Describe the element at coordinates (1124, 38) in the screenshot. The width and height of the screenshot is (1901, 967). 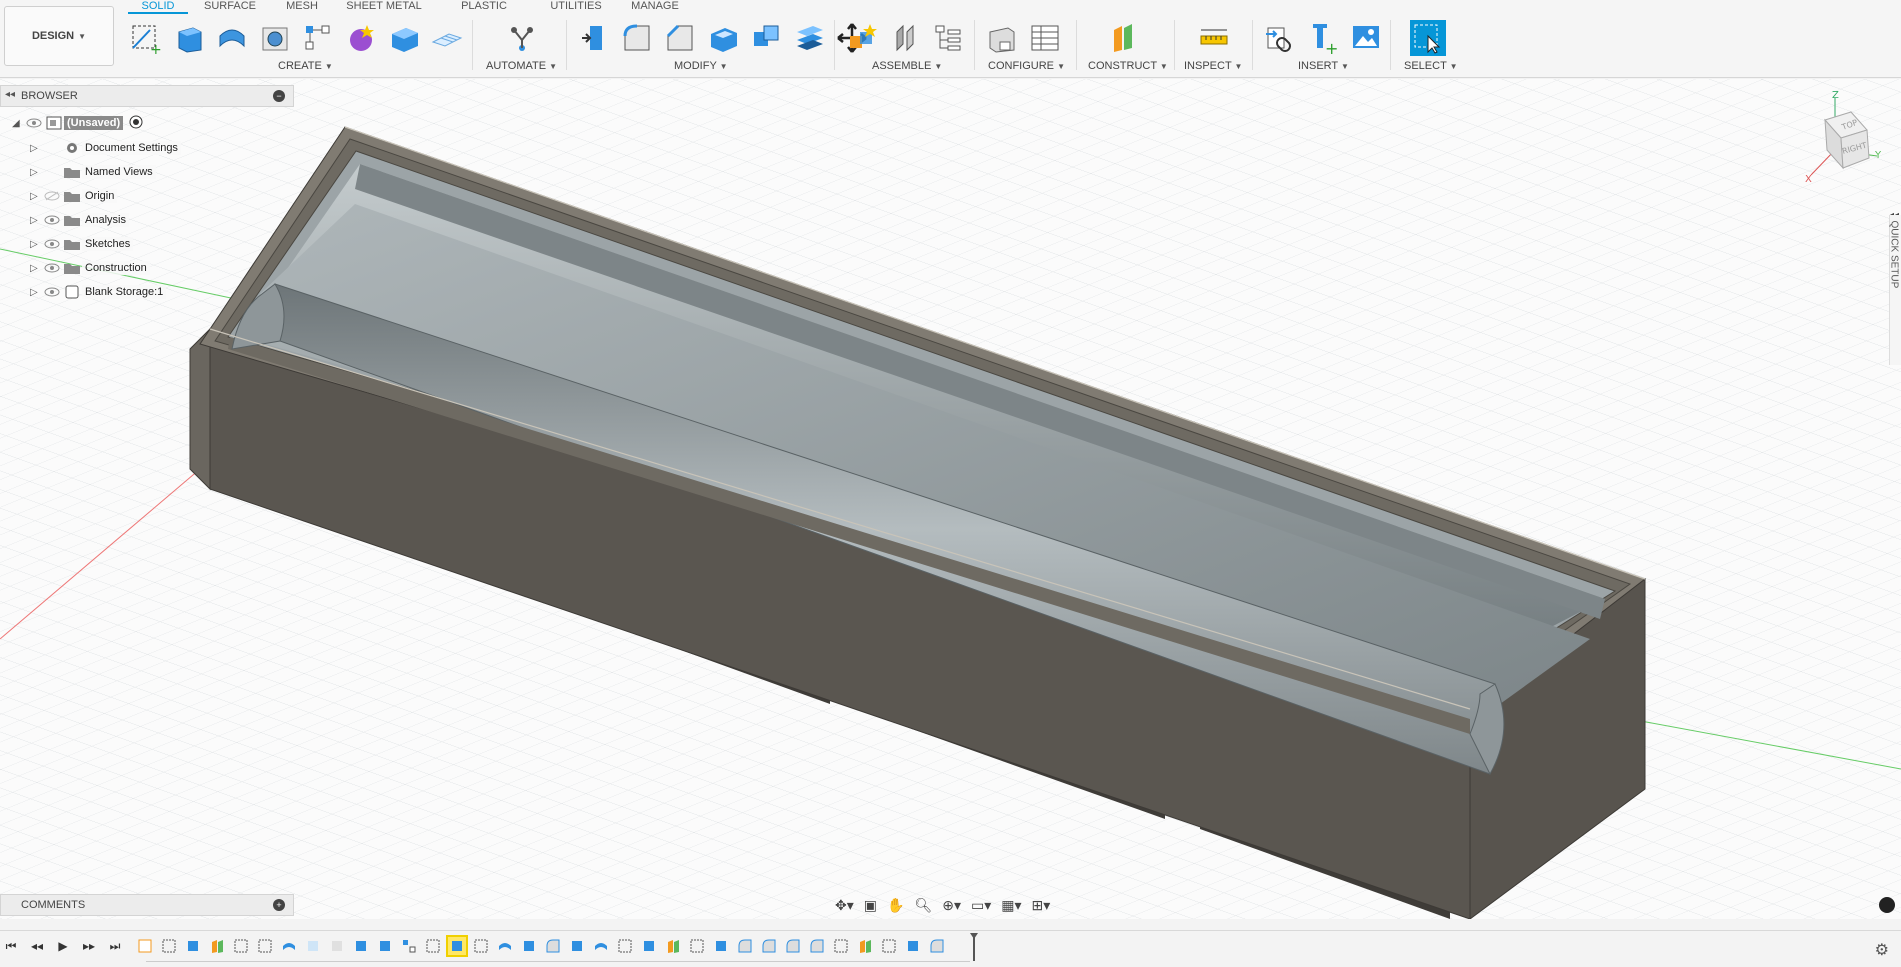
I see `offset-plane-icon` at that location.